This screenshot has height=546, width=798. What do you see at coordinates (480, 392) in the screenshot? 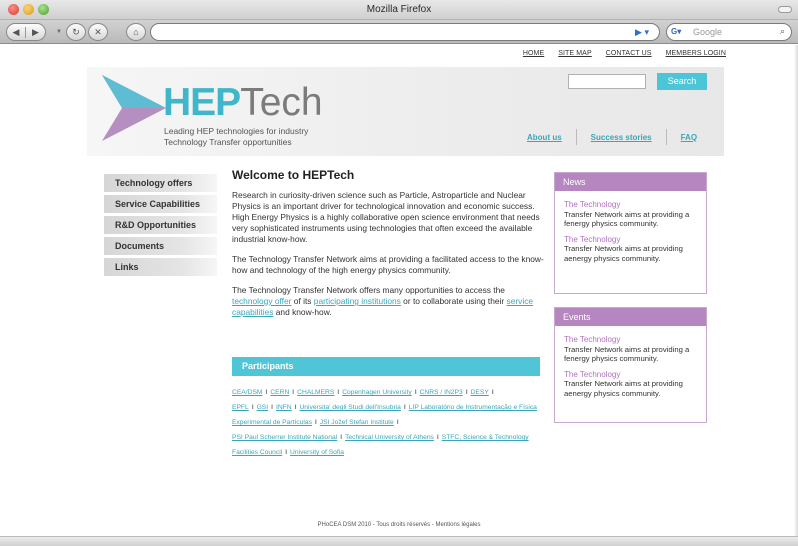
I see `participant-link: DESY` at bounding box center [480, 392].